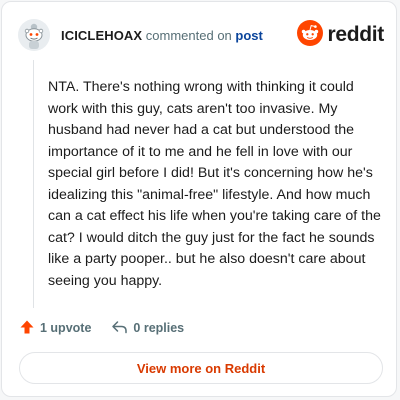 This screenshot has height=400, width=400. Describe the element at coordinates (201, 368) in the screenshot. I see `view-more-button: View more on Reddit` at that location.